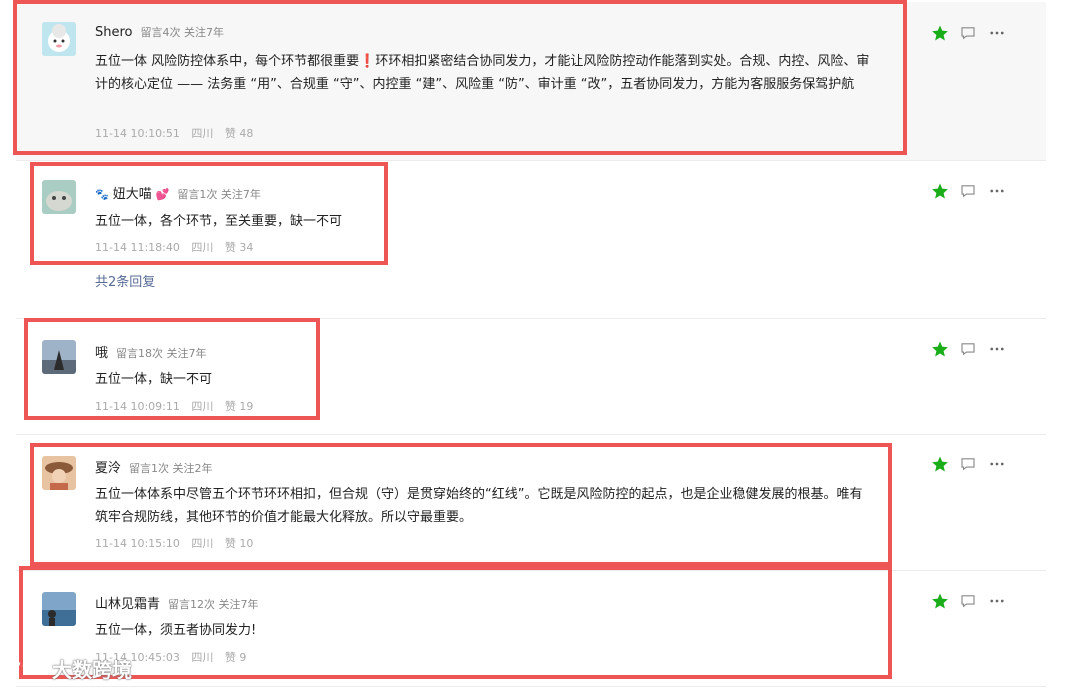 This screenshot has height=690, width=1080. I want to click on comment-header: Shero 留言4次 关注7年, so click(159, 32).